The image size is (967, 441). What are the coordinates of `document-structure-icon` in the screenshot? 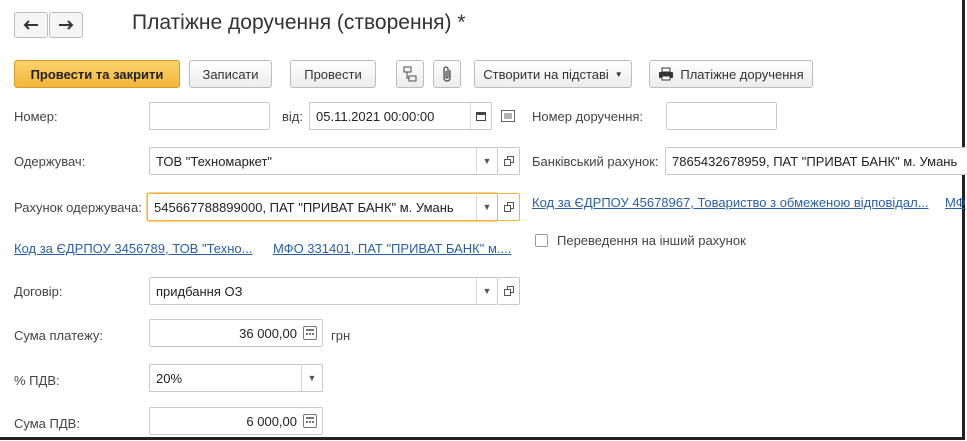 It's located at (410, 74).